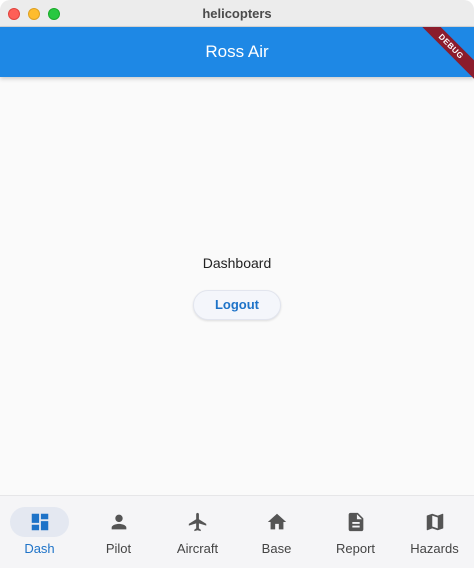 Image resolution: width=474 pixels, height=568 pixels. I want to click on nav-label-hazards: Hazards, so click(434, 548).